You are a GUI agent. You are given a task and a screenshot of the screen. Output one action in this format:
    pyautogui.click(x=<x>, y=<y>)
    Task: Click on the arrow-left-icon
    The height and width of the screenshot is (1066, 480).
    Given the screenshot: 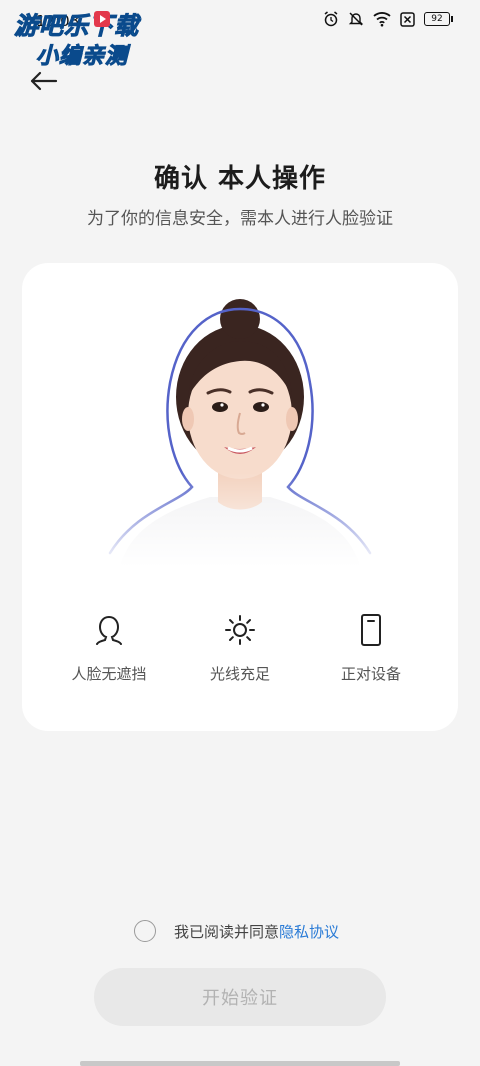 What is the action you would take?
    pyautogui.click(x=44, y=81)
    